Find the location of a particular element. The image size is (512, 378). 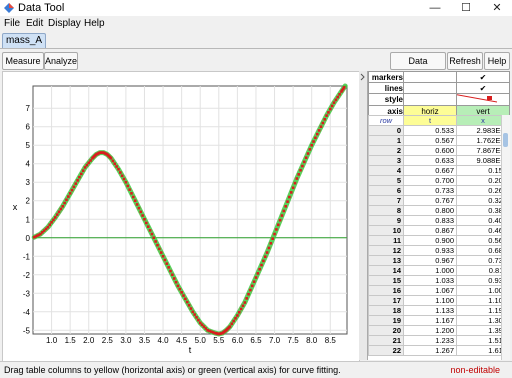

cell-t: 1.267 is located at coordinates (430, 350).